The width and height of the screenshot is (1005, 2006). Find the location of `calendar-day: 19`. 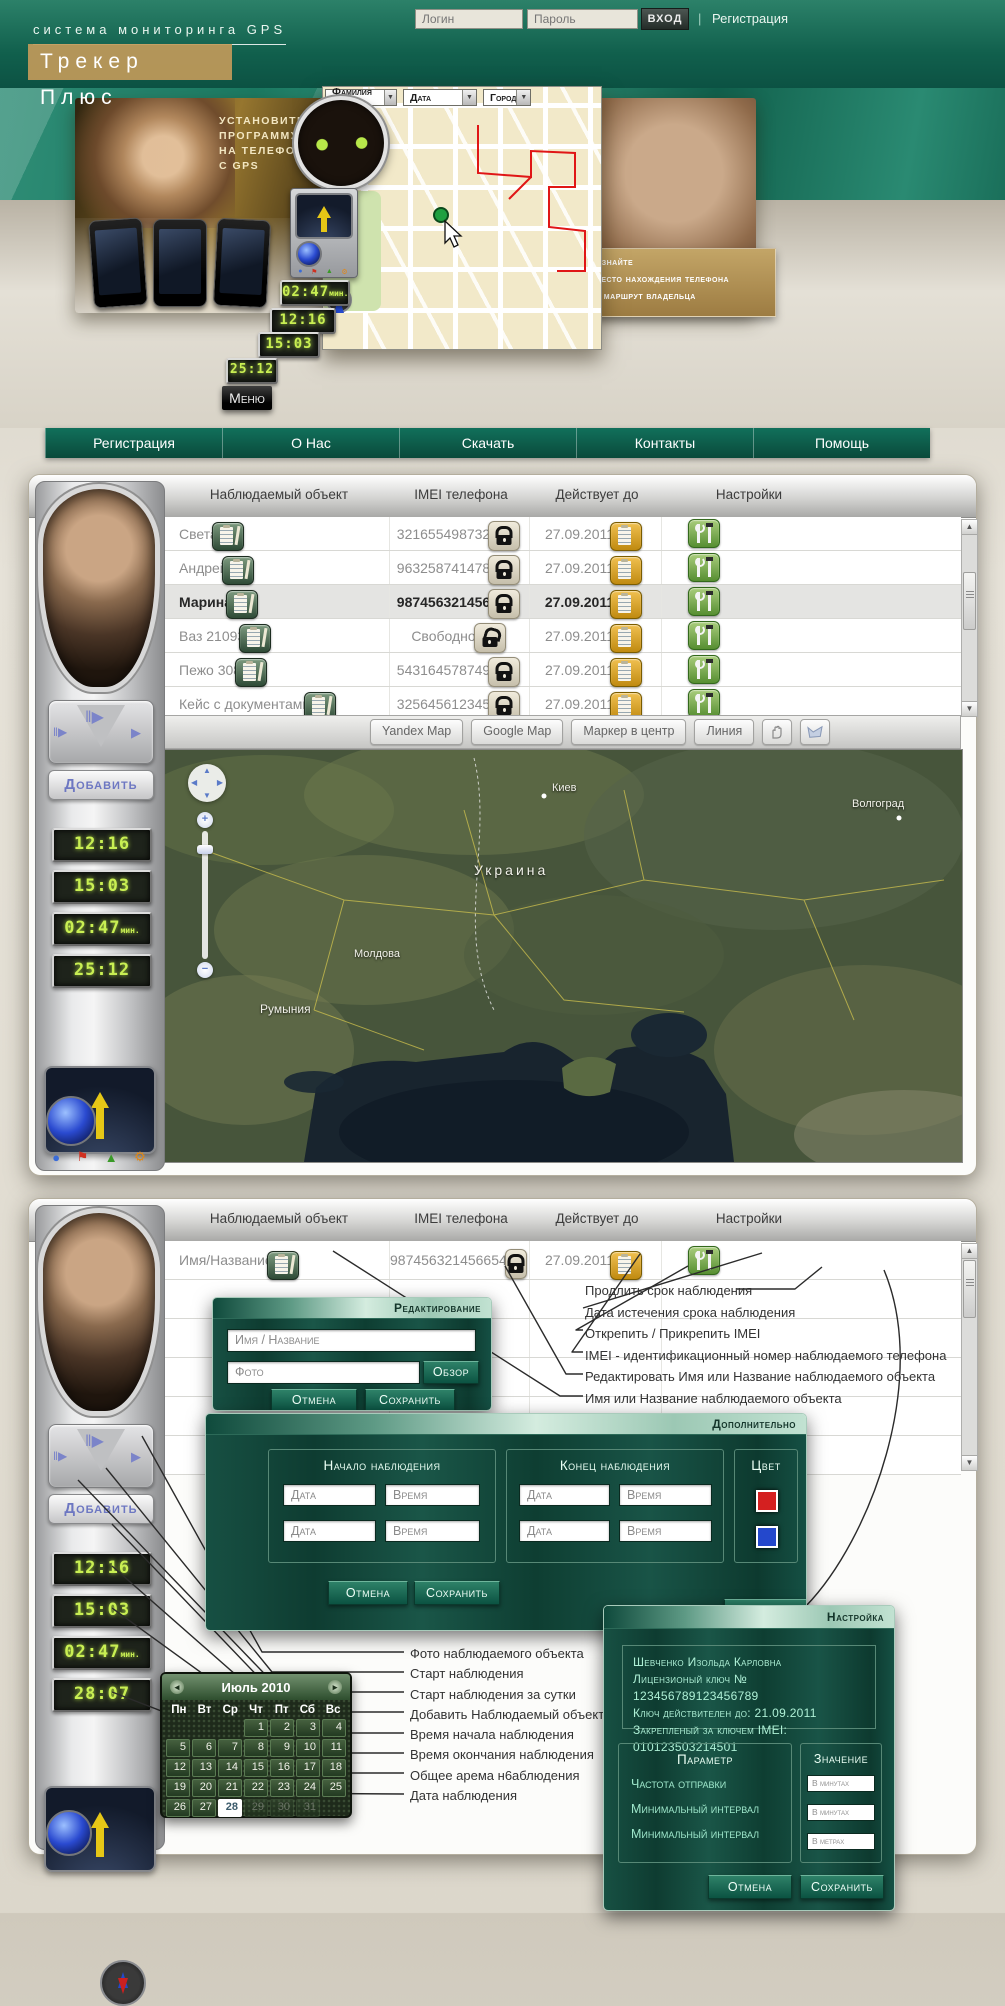

calendar-day: 19 is located at coordinates (178, 1788).